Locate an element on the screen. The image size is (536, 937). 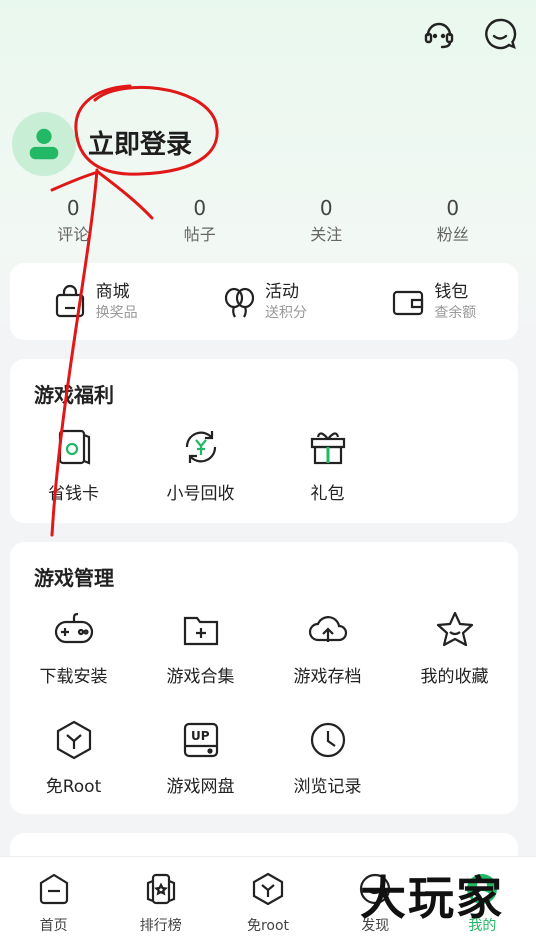
nav-no-root: 免root is located at coordinates (267, 897).